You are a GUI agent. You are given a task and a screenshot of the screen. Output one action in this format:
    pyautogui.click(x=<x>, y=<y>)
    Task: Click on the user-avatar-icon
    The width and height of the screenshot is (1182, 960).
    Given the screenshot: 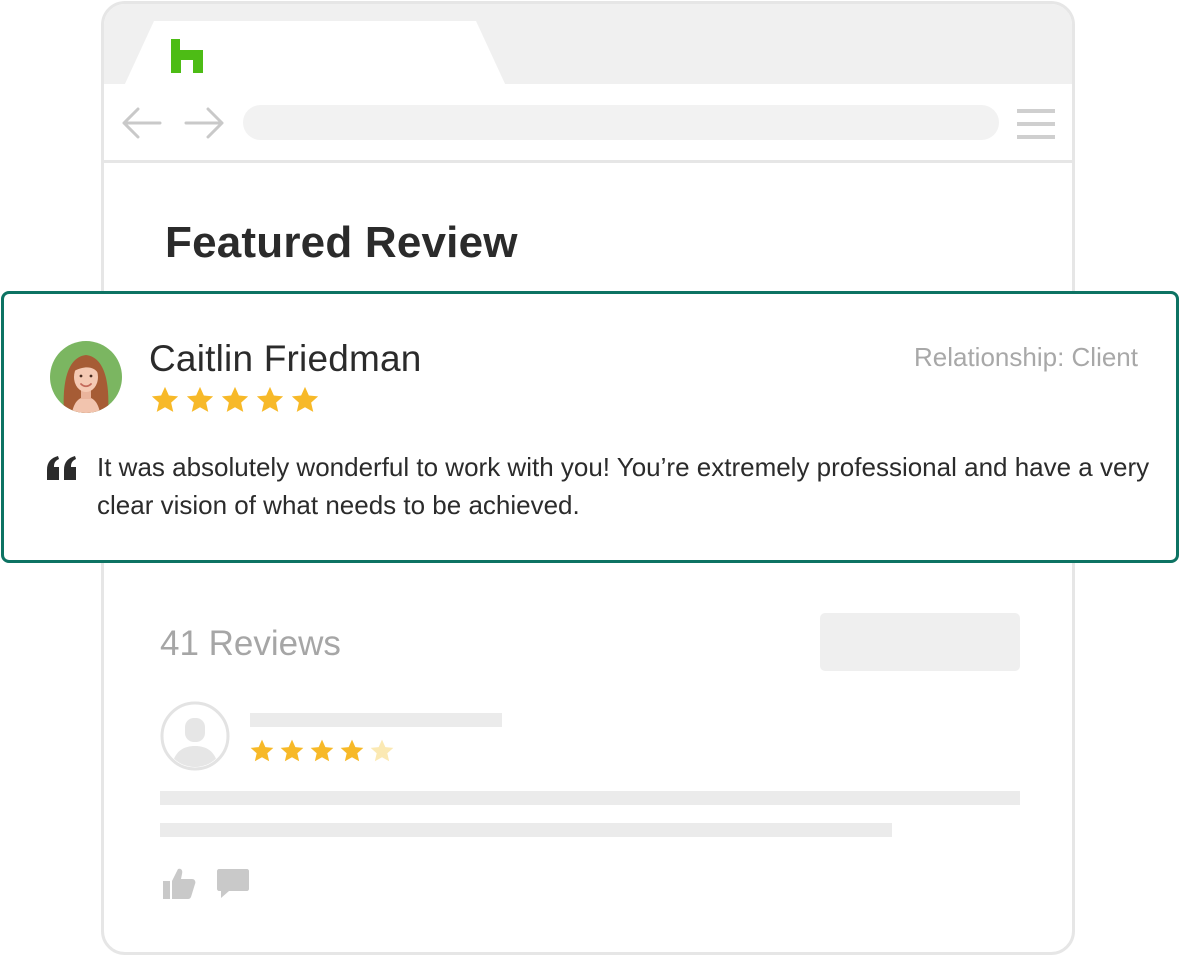 What is the action you would take?
    pyautogui.click(x=195, y=736)
    